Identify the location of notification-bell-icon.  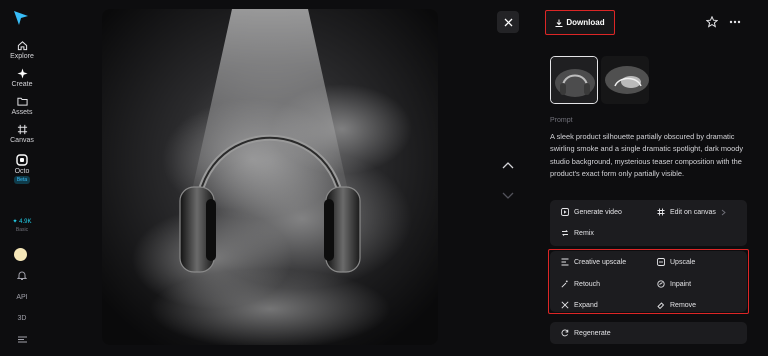
(22, 276).